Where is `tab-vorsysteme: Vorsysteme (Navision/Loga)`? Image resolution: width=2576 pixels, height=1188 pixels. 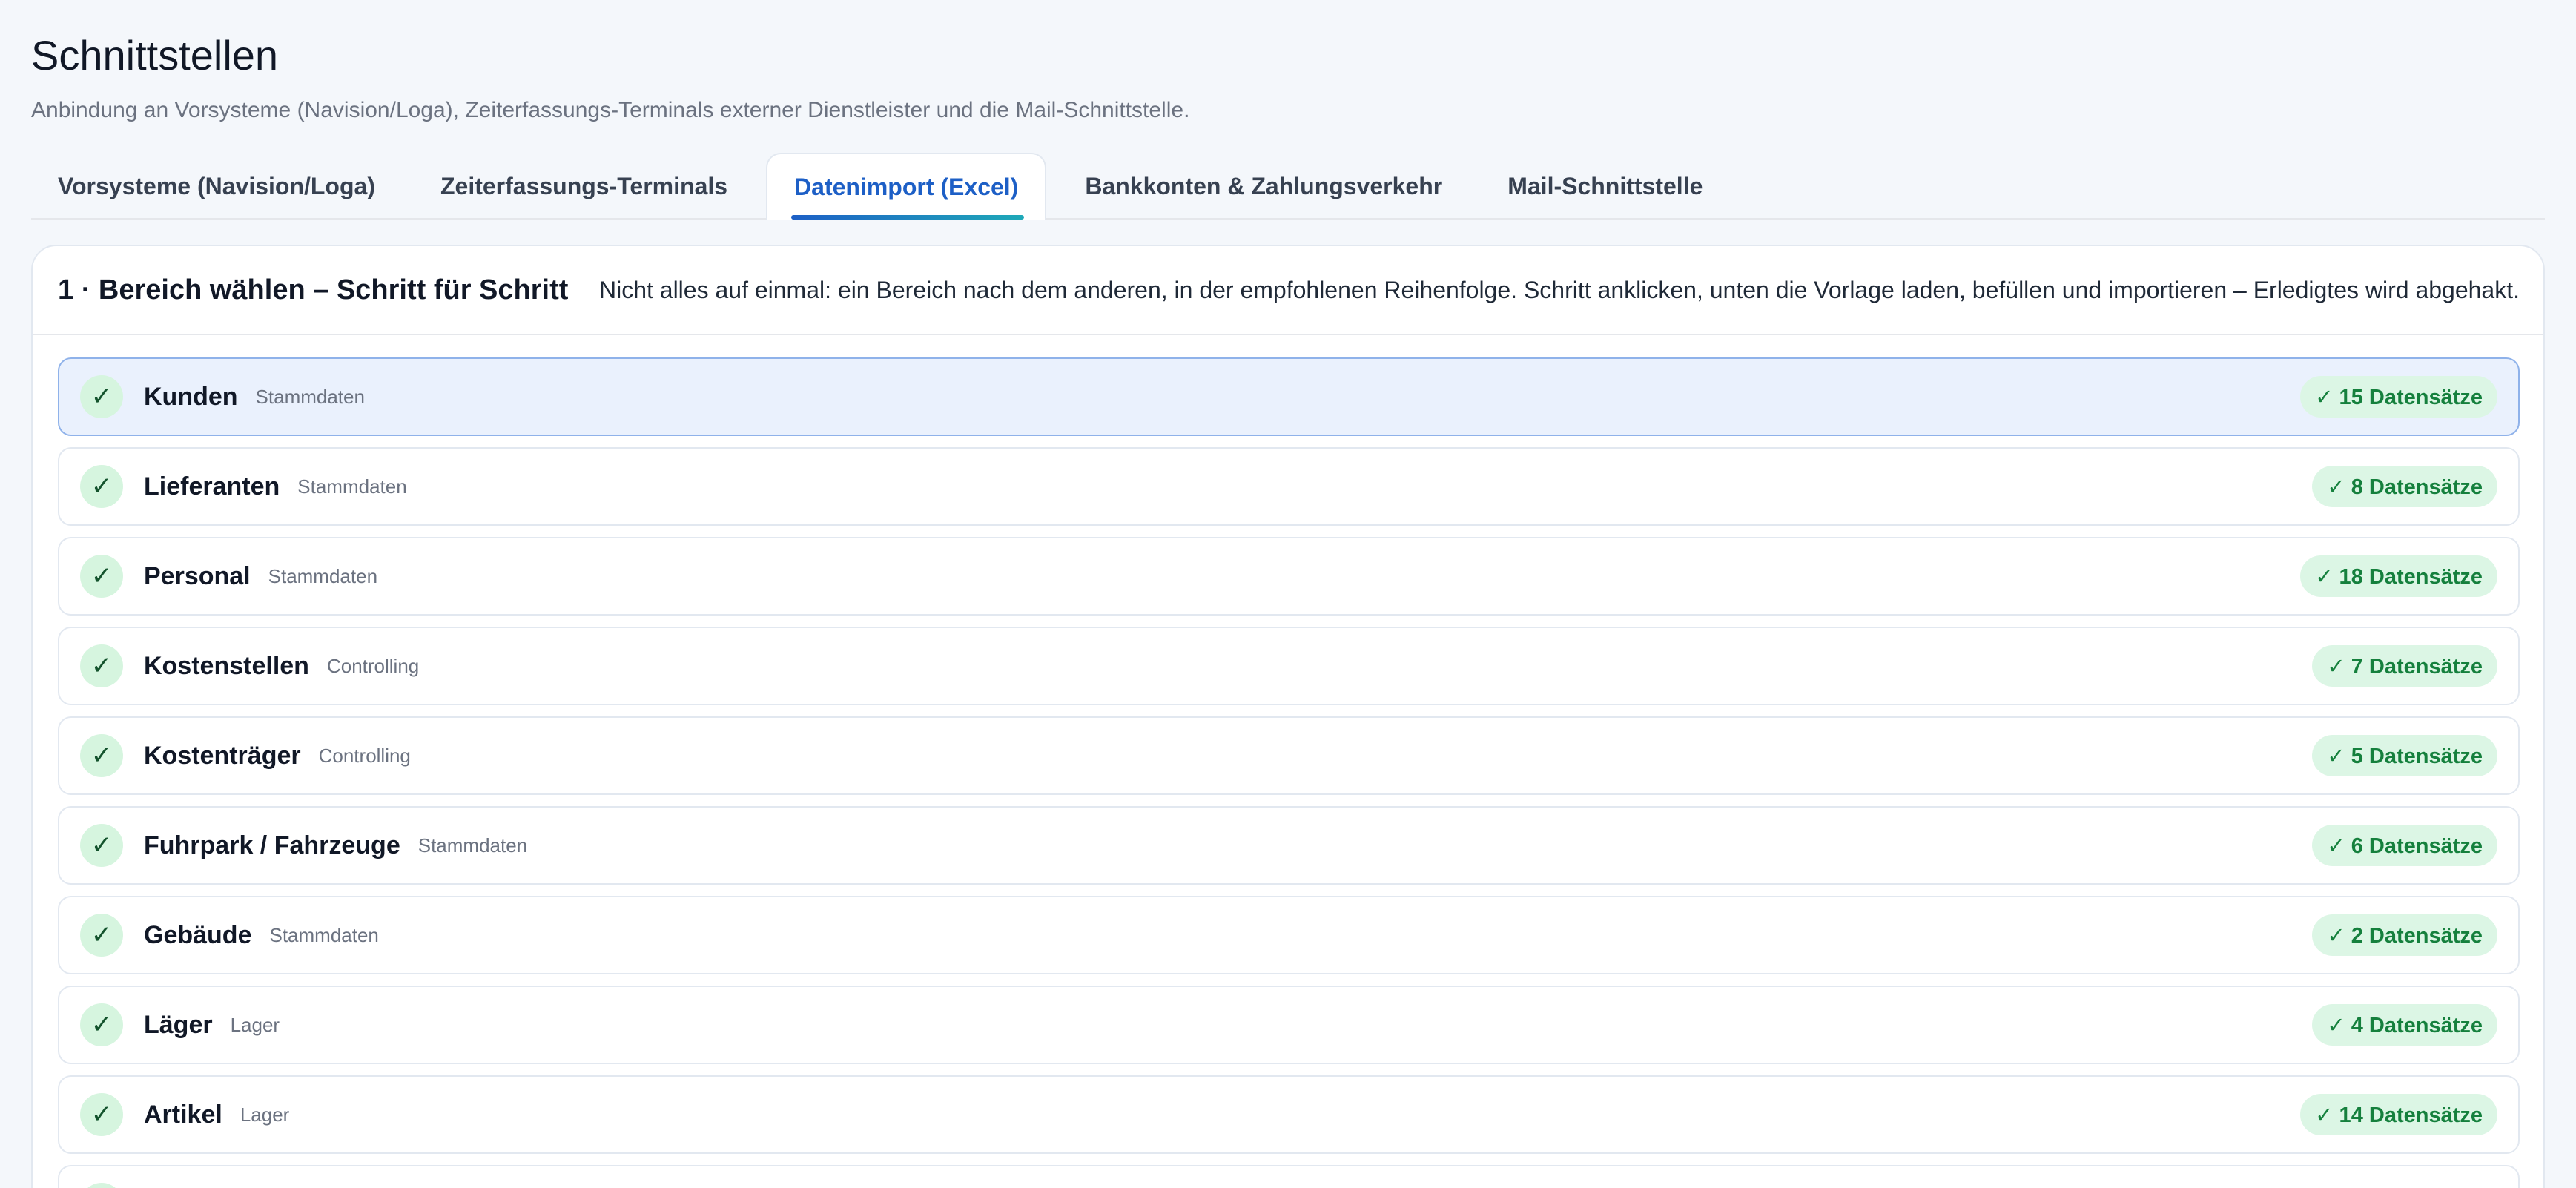 tab-vorsysteme: Vorsysteme (Navision/Loga) is located at coordinates (216, 186).